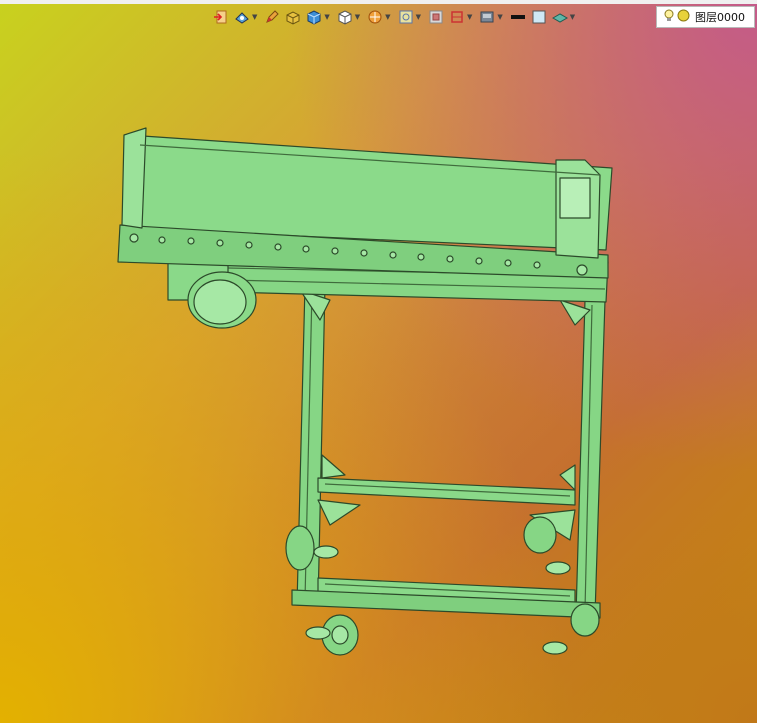  What do you see at coordinates (332, 635) in the screenshot?
I see `caster-wheel` at bounding box center [332, 635].